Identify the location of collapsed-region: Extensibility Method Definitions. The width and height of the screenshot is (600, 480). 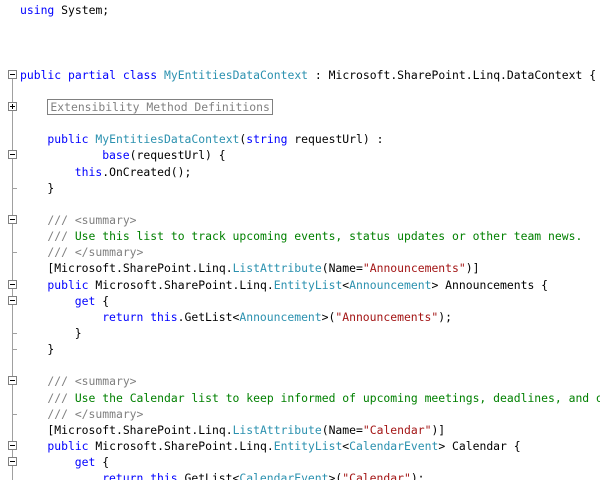
(160, 106).